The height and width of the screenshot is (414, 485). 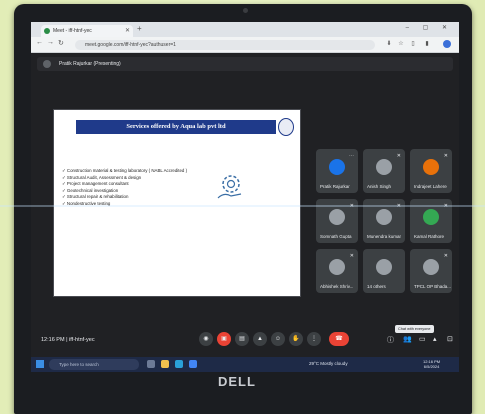 I want to click on presenting-bar: Pratik Rajurkar (Presenting), so click(x=245, y=64).